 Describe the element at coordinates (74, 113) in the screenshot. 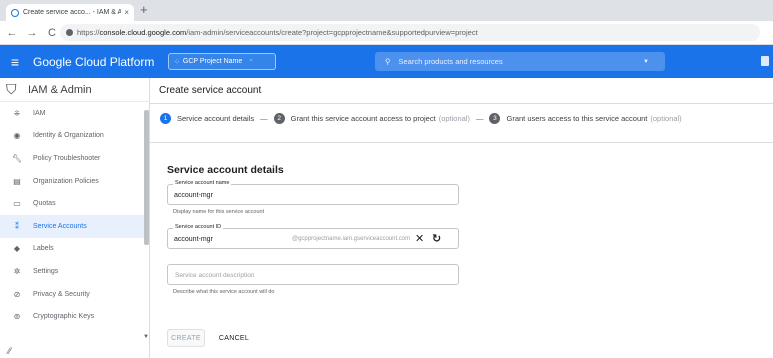

I see `sidebar-item-iam: ⁜ IAM` at that location.